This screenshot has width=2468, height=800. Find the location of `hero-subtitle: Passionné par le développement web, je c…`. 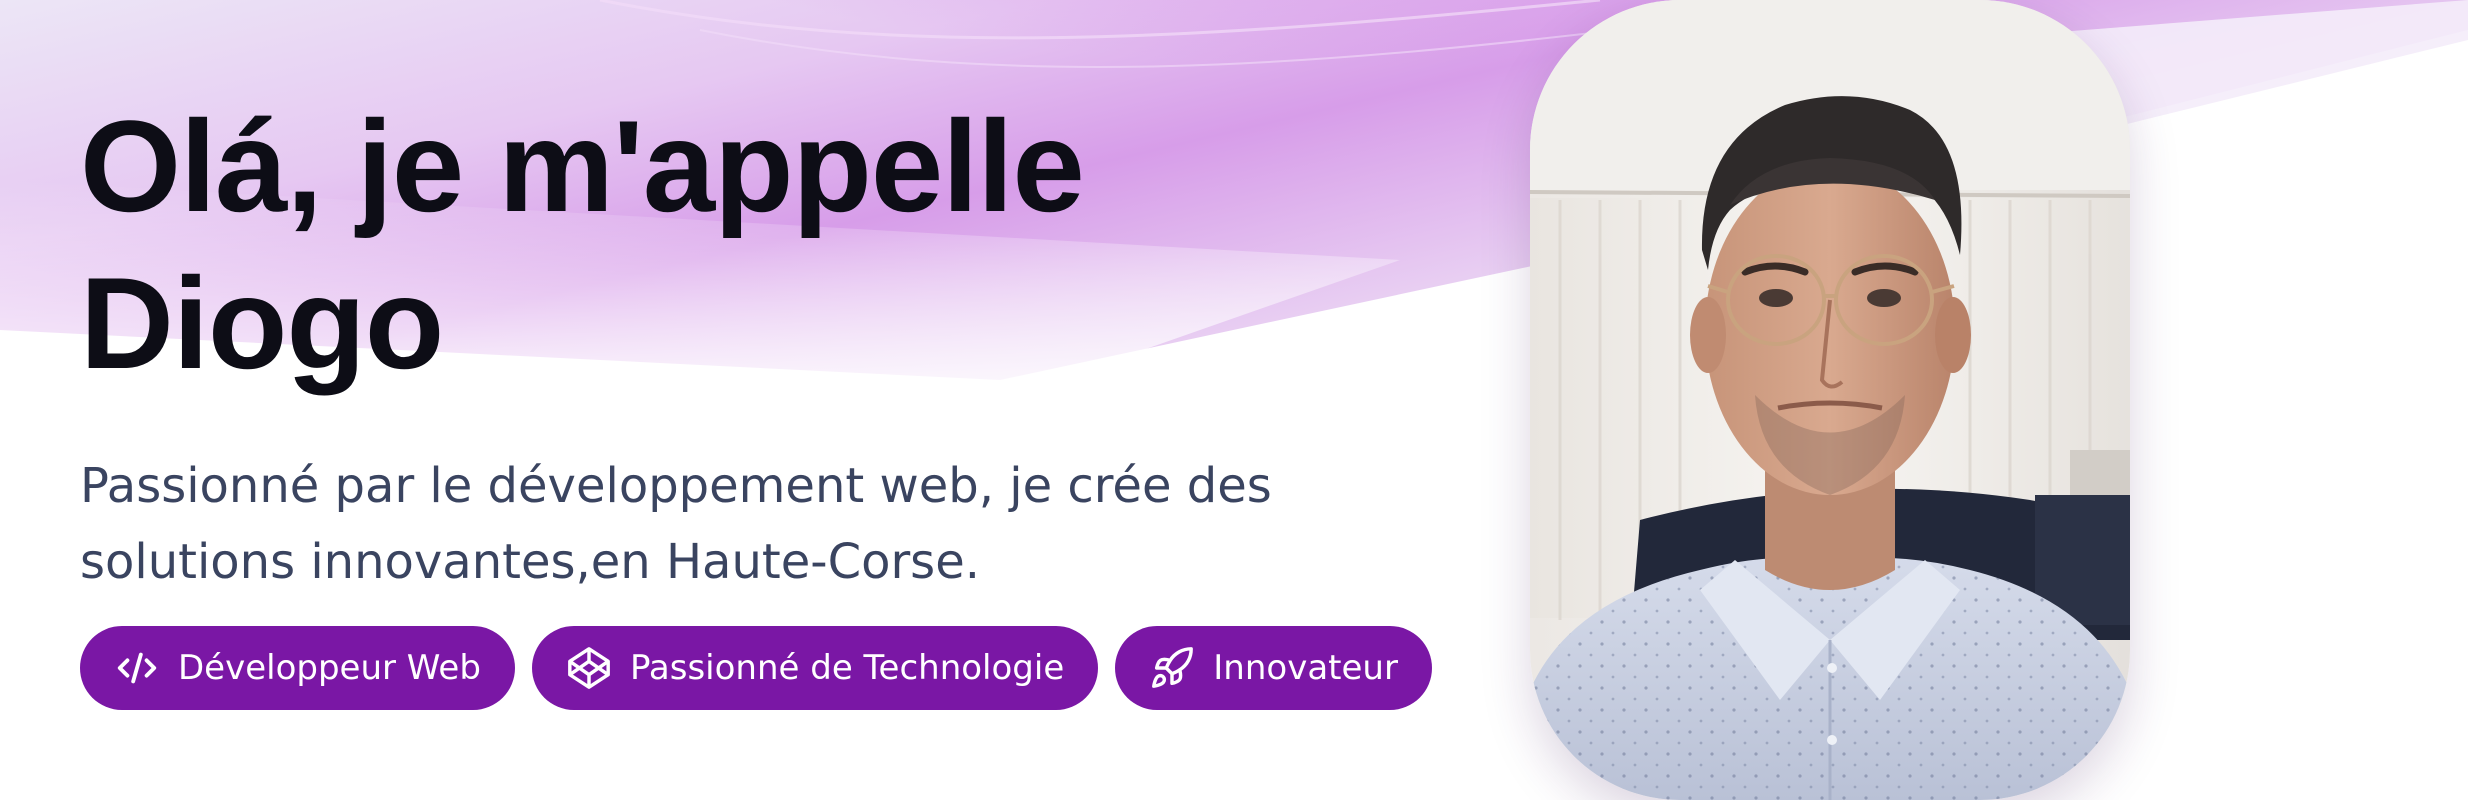

hero-subtitle: Passionné par le développement web, je c… is located at coordinates (676, 524).